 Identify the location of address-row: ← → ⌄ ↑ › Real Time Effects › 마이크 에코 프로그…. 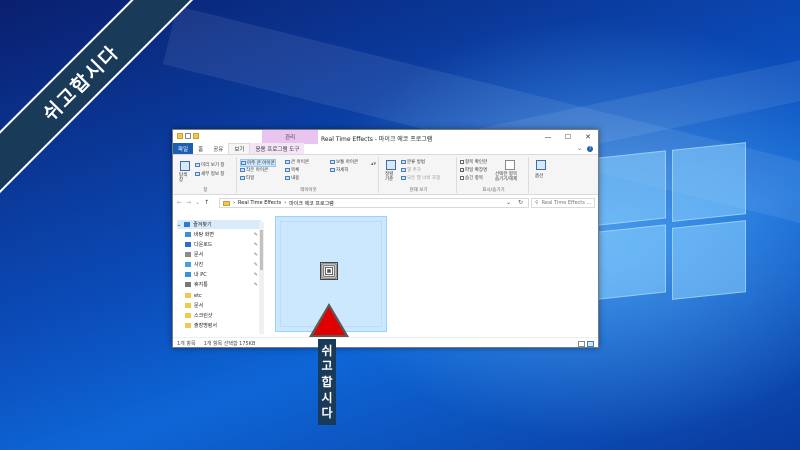
(385, 203).